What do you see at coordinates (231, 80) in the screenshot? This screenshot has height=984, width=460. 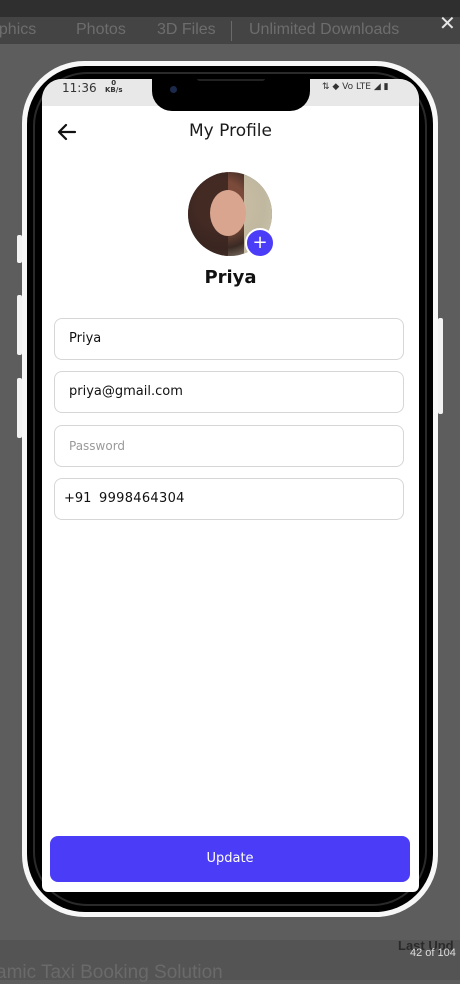 I see `speaker-grille` at bounding box center [231, 80].